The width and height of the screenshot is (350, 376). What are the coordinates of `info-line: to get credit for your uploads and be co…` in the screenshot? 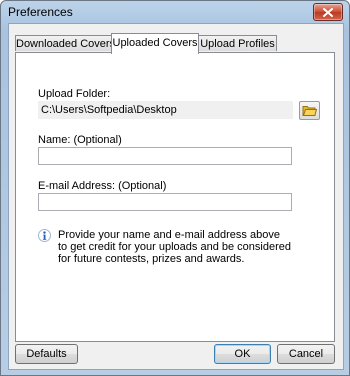 It's located at (174, 247).